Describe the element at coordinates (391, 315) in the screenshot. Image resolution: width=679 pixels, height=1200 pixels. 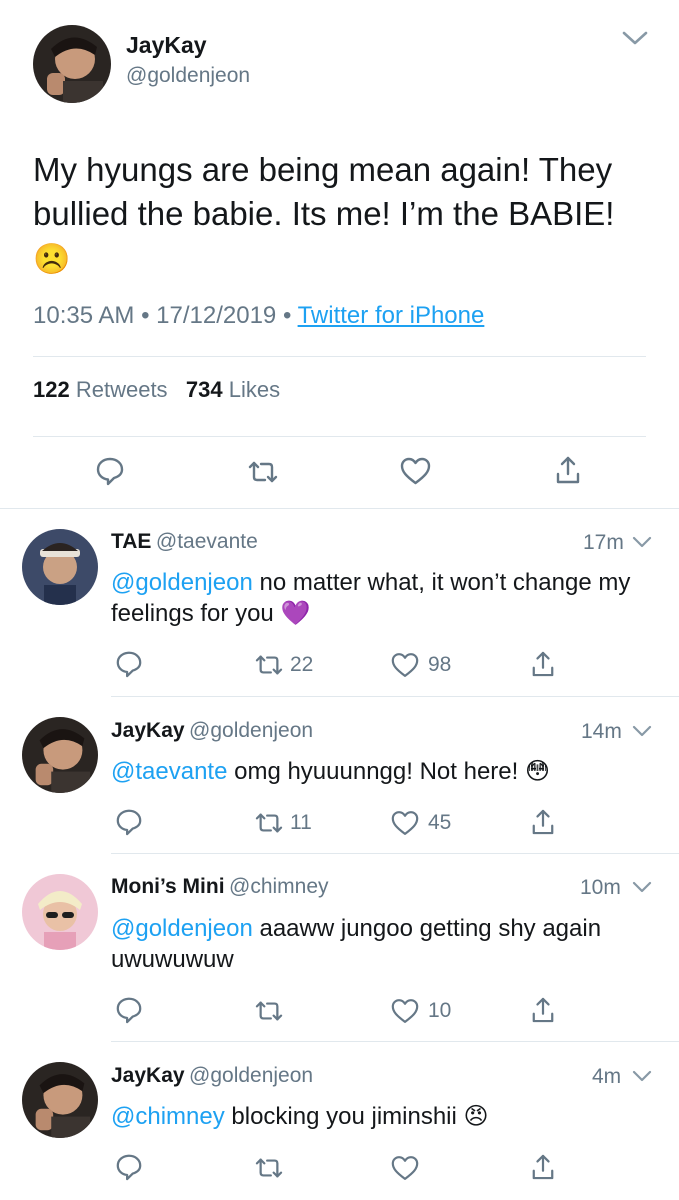
I see `tweet-source-link: Twitter for iPhone` at that location.